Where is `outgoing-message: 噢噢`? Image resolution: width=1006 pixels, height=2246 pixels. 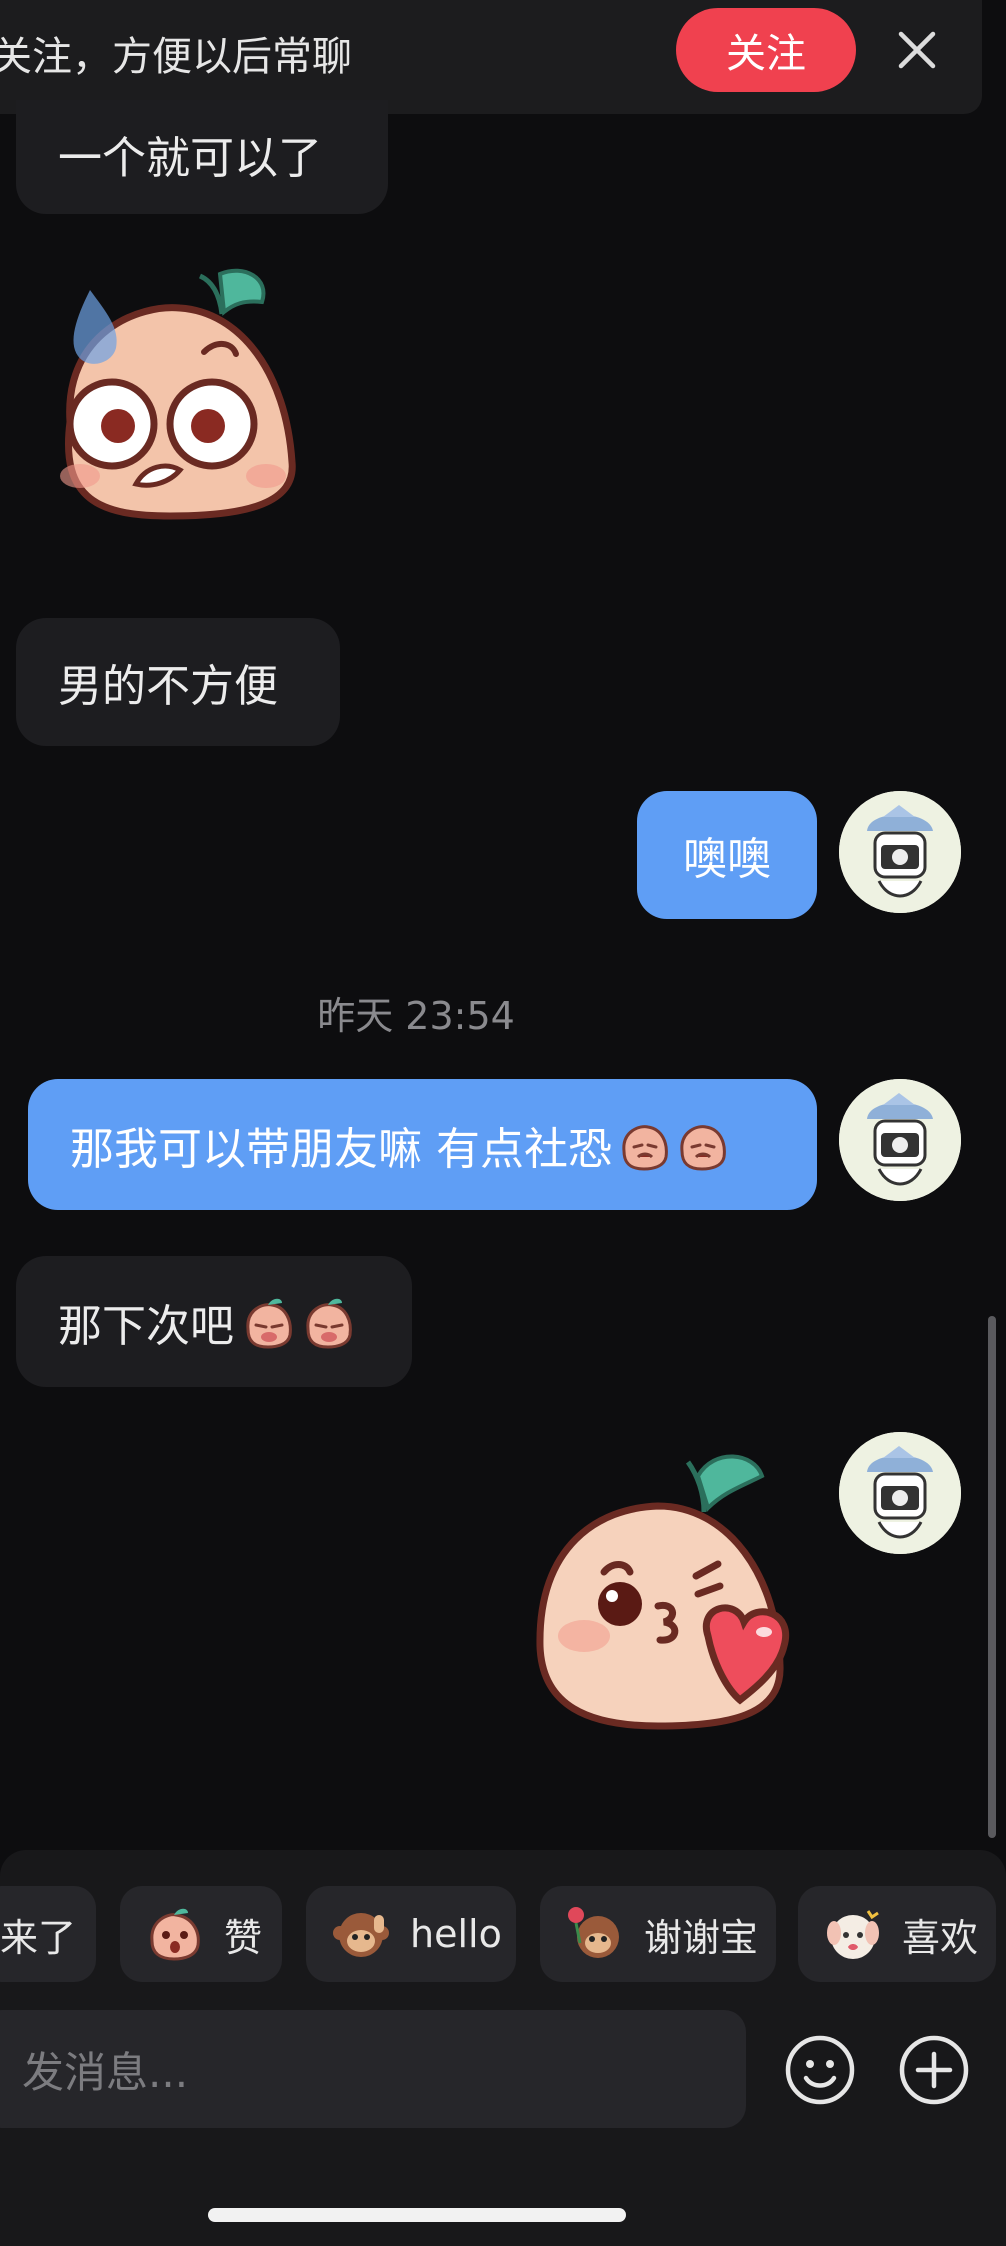
outgoing-message: 噢噢 is located at coordinates (727, 855).